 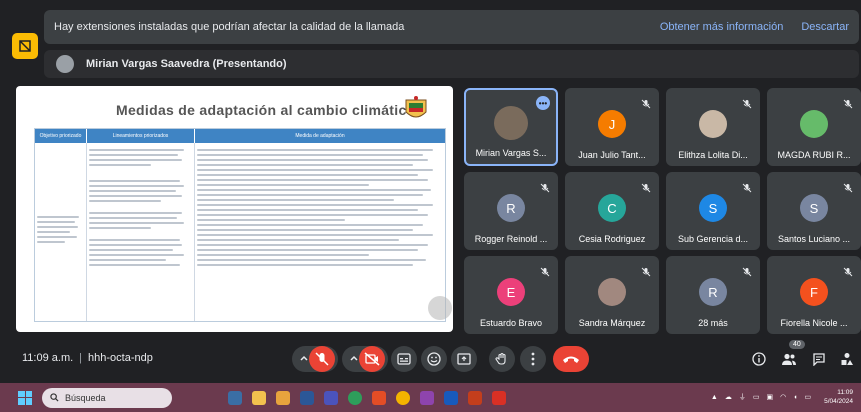 I want to click on tile-options-icon: •••, so click(x=543, y=103).